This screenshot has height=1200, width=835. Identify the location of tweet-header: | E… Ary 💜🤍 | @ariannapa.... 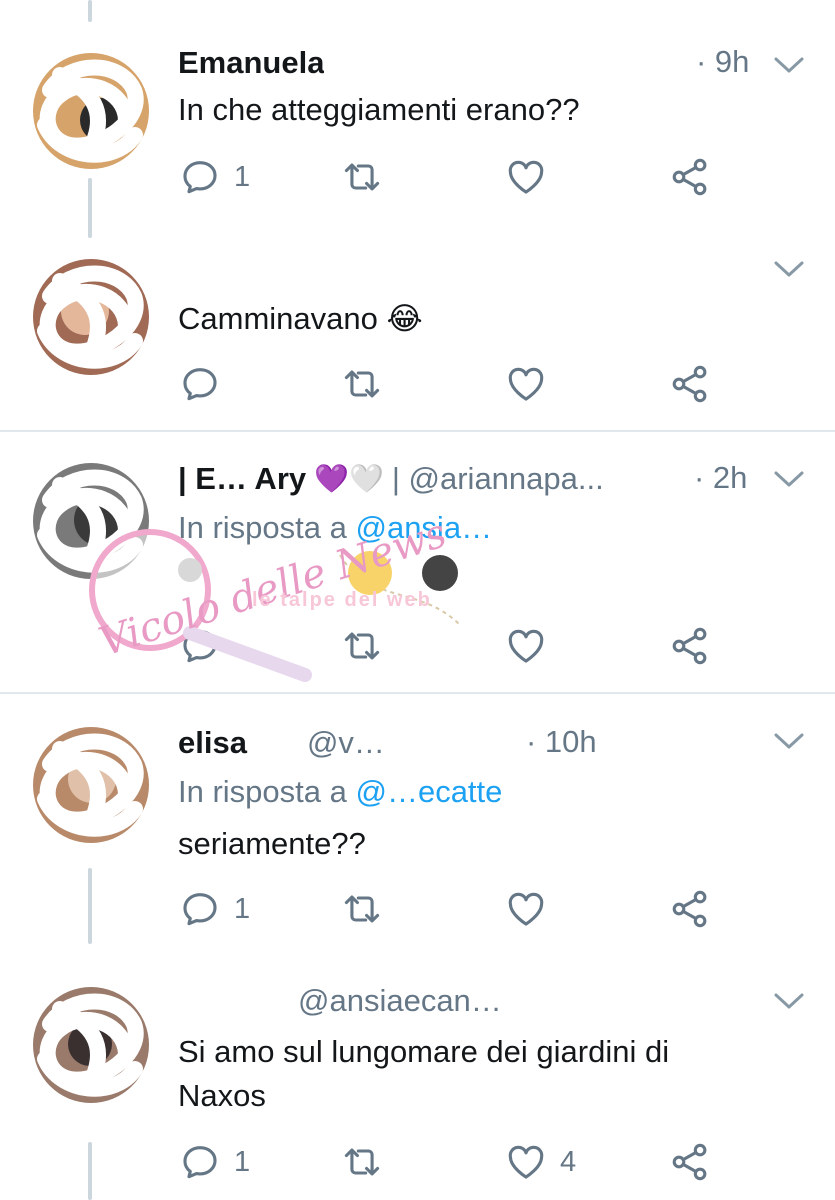
(391, 479).